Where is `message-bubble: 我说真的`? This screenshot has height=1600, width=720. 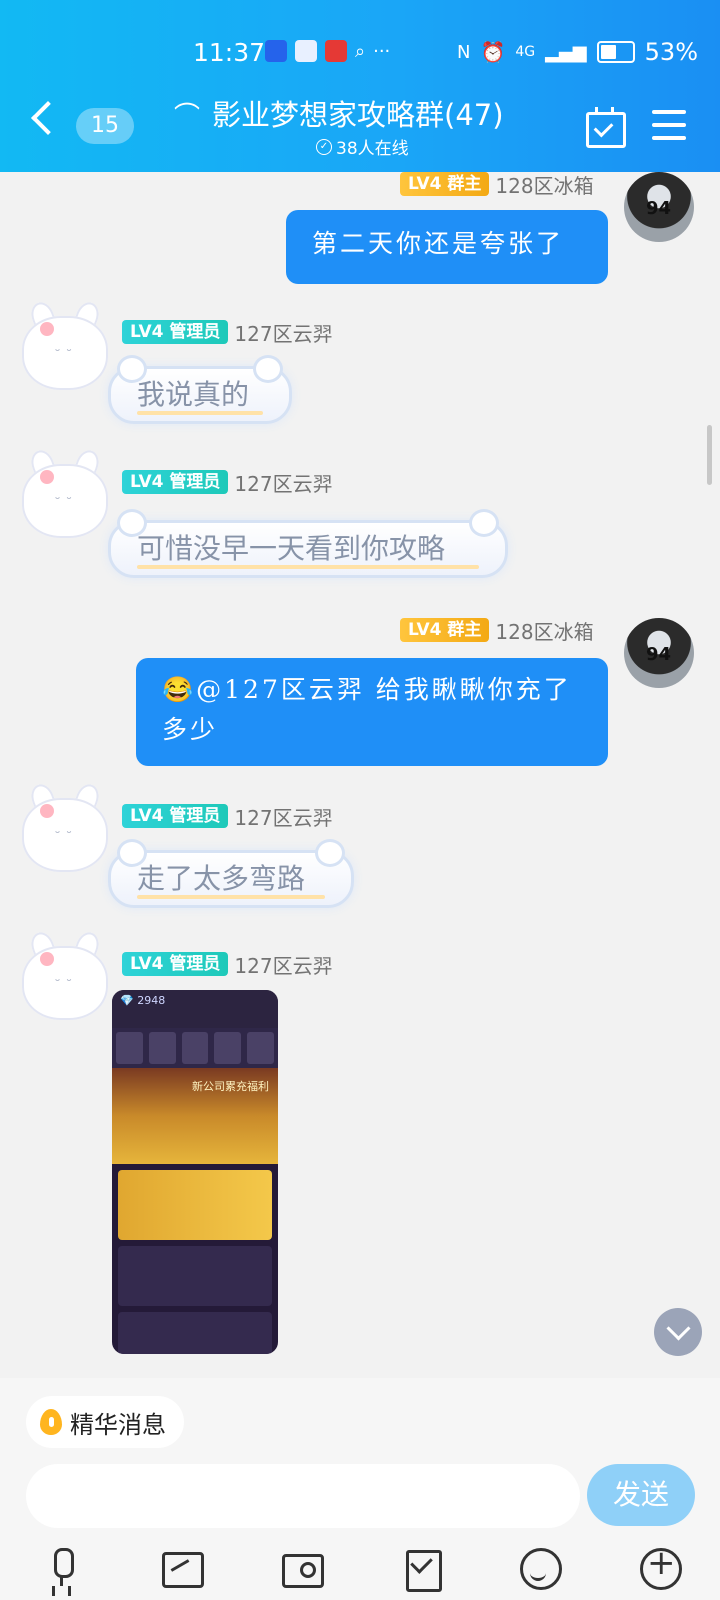 message-bubble: 我说真的 is located at coordinates (200, 389).